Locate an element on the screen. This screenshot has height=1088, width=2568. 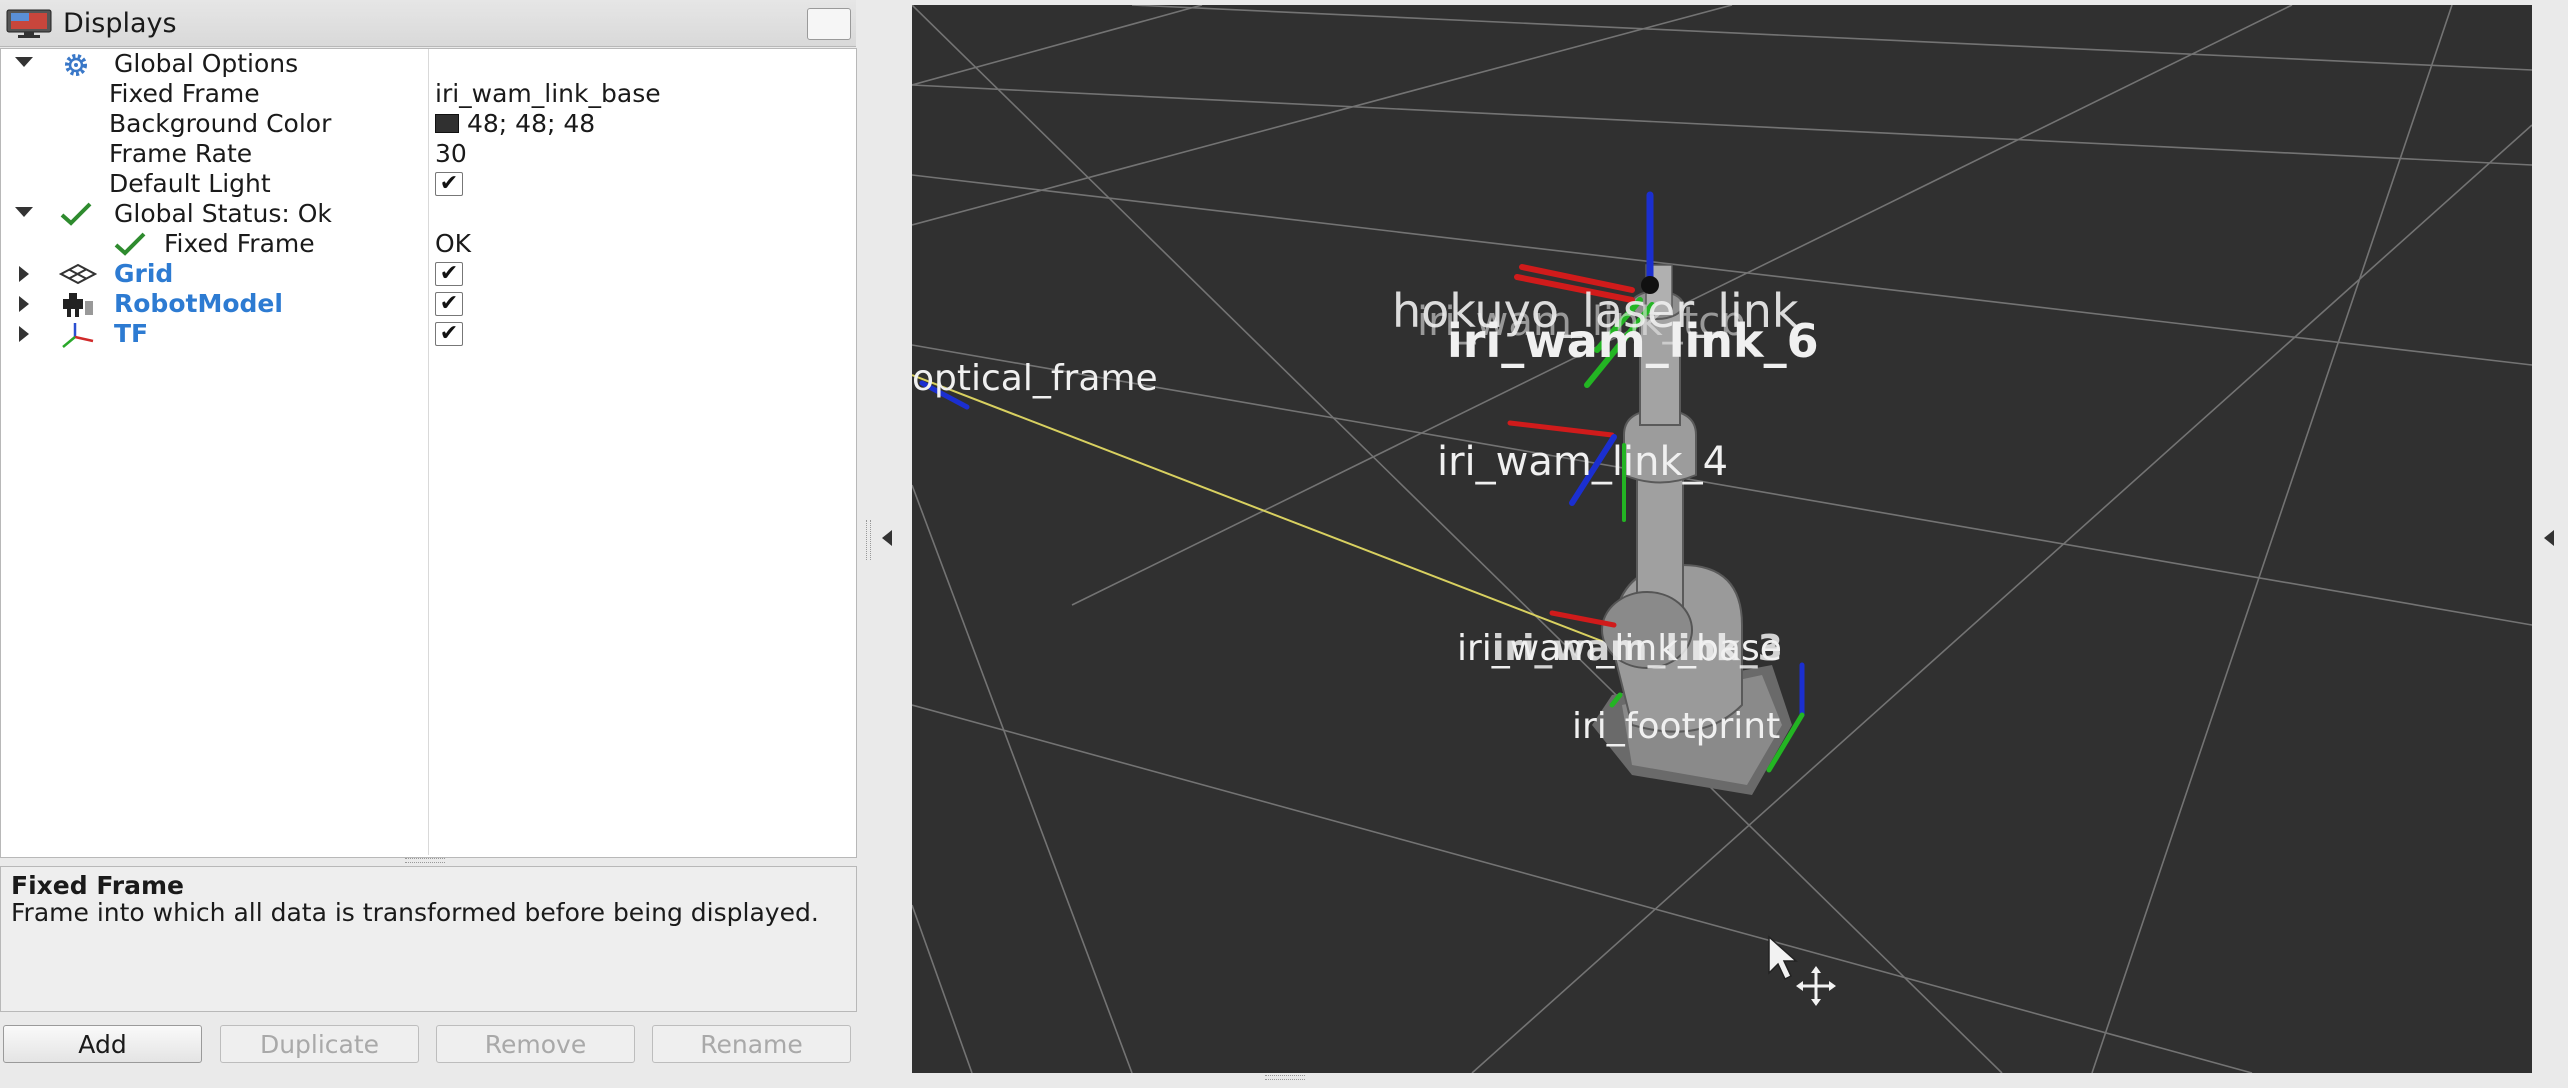
status-fixed-frame: Fixed Frame OK is located at coordinates (428, 244).